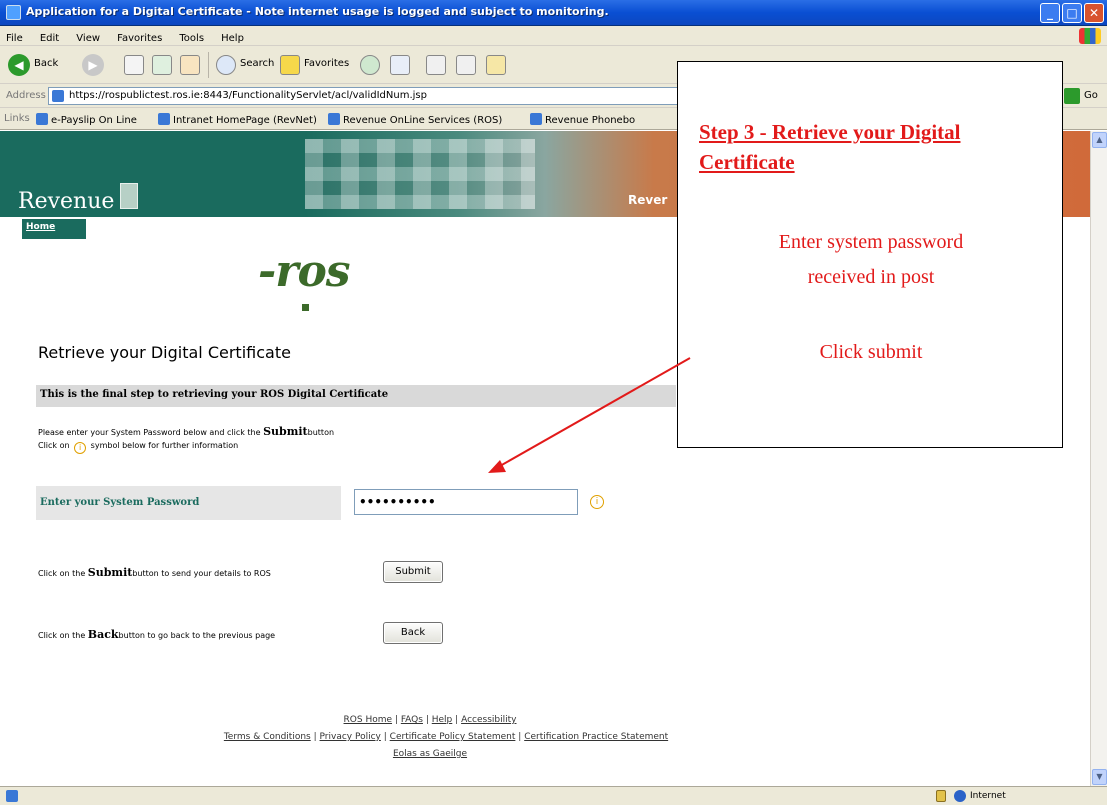 Image resolution: width=1107 pixels, height=805 pixels. What do you see at coordinates (86, 119) in the screenshot?
I see `link-epayslip: e-Payslip On Line` at bounding box center [86, 119].